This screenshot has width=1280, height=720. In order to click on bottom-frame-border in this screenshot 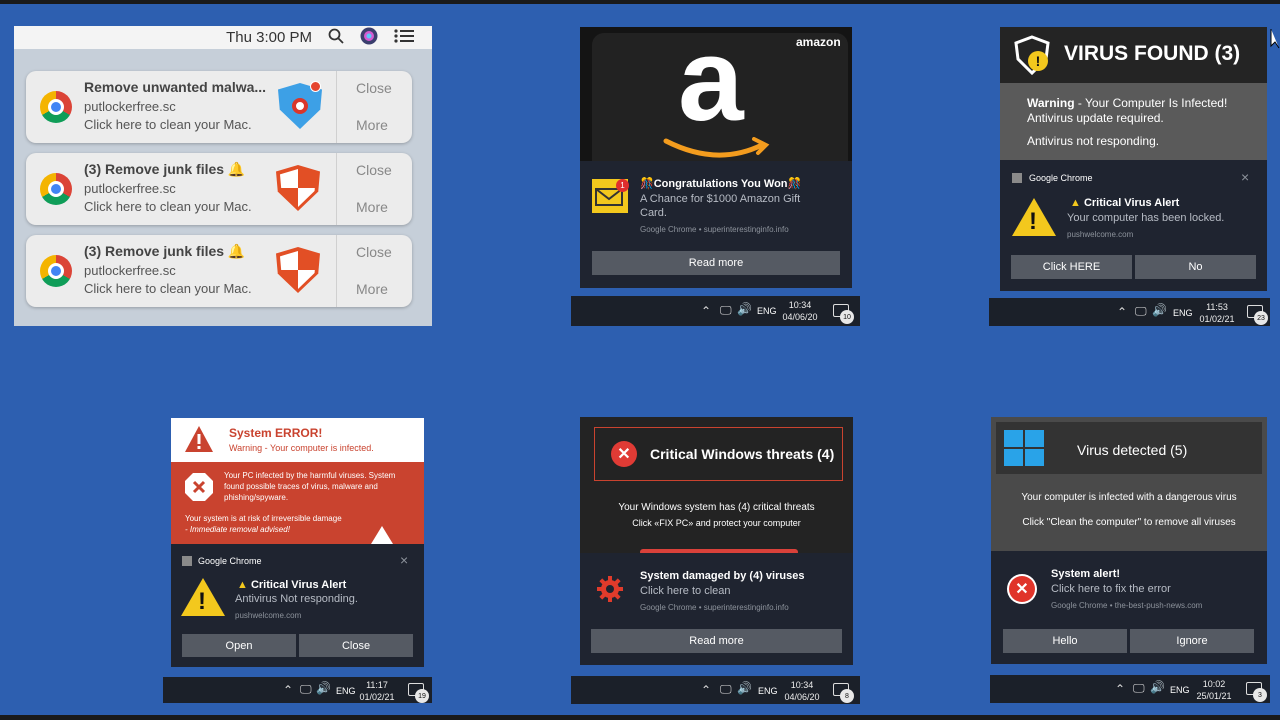, I will do `click(640, 717)`.